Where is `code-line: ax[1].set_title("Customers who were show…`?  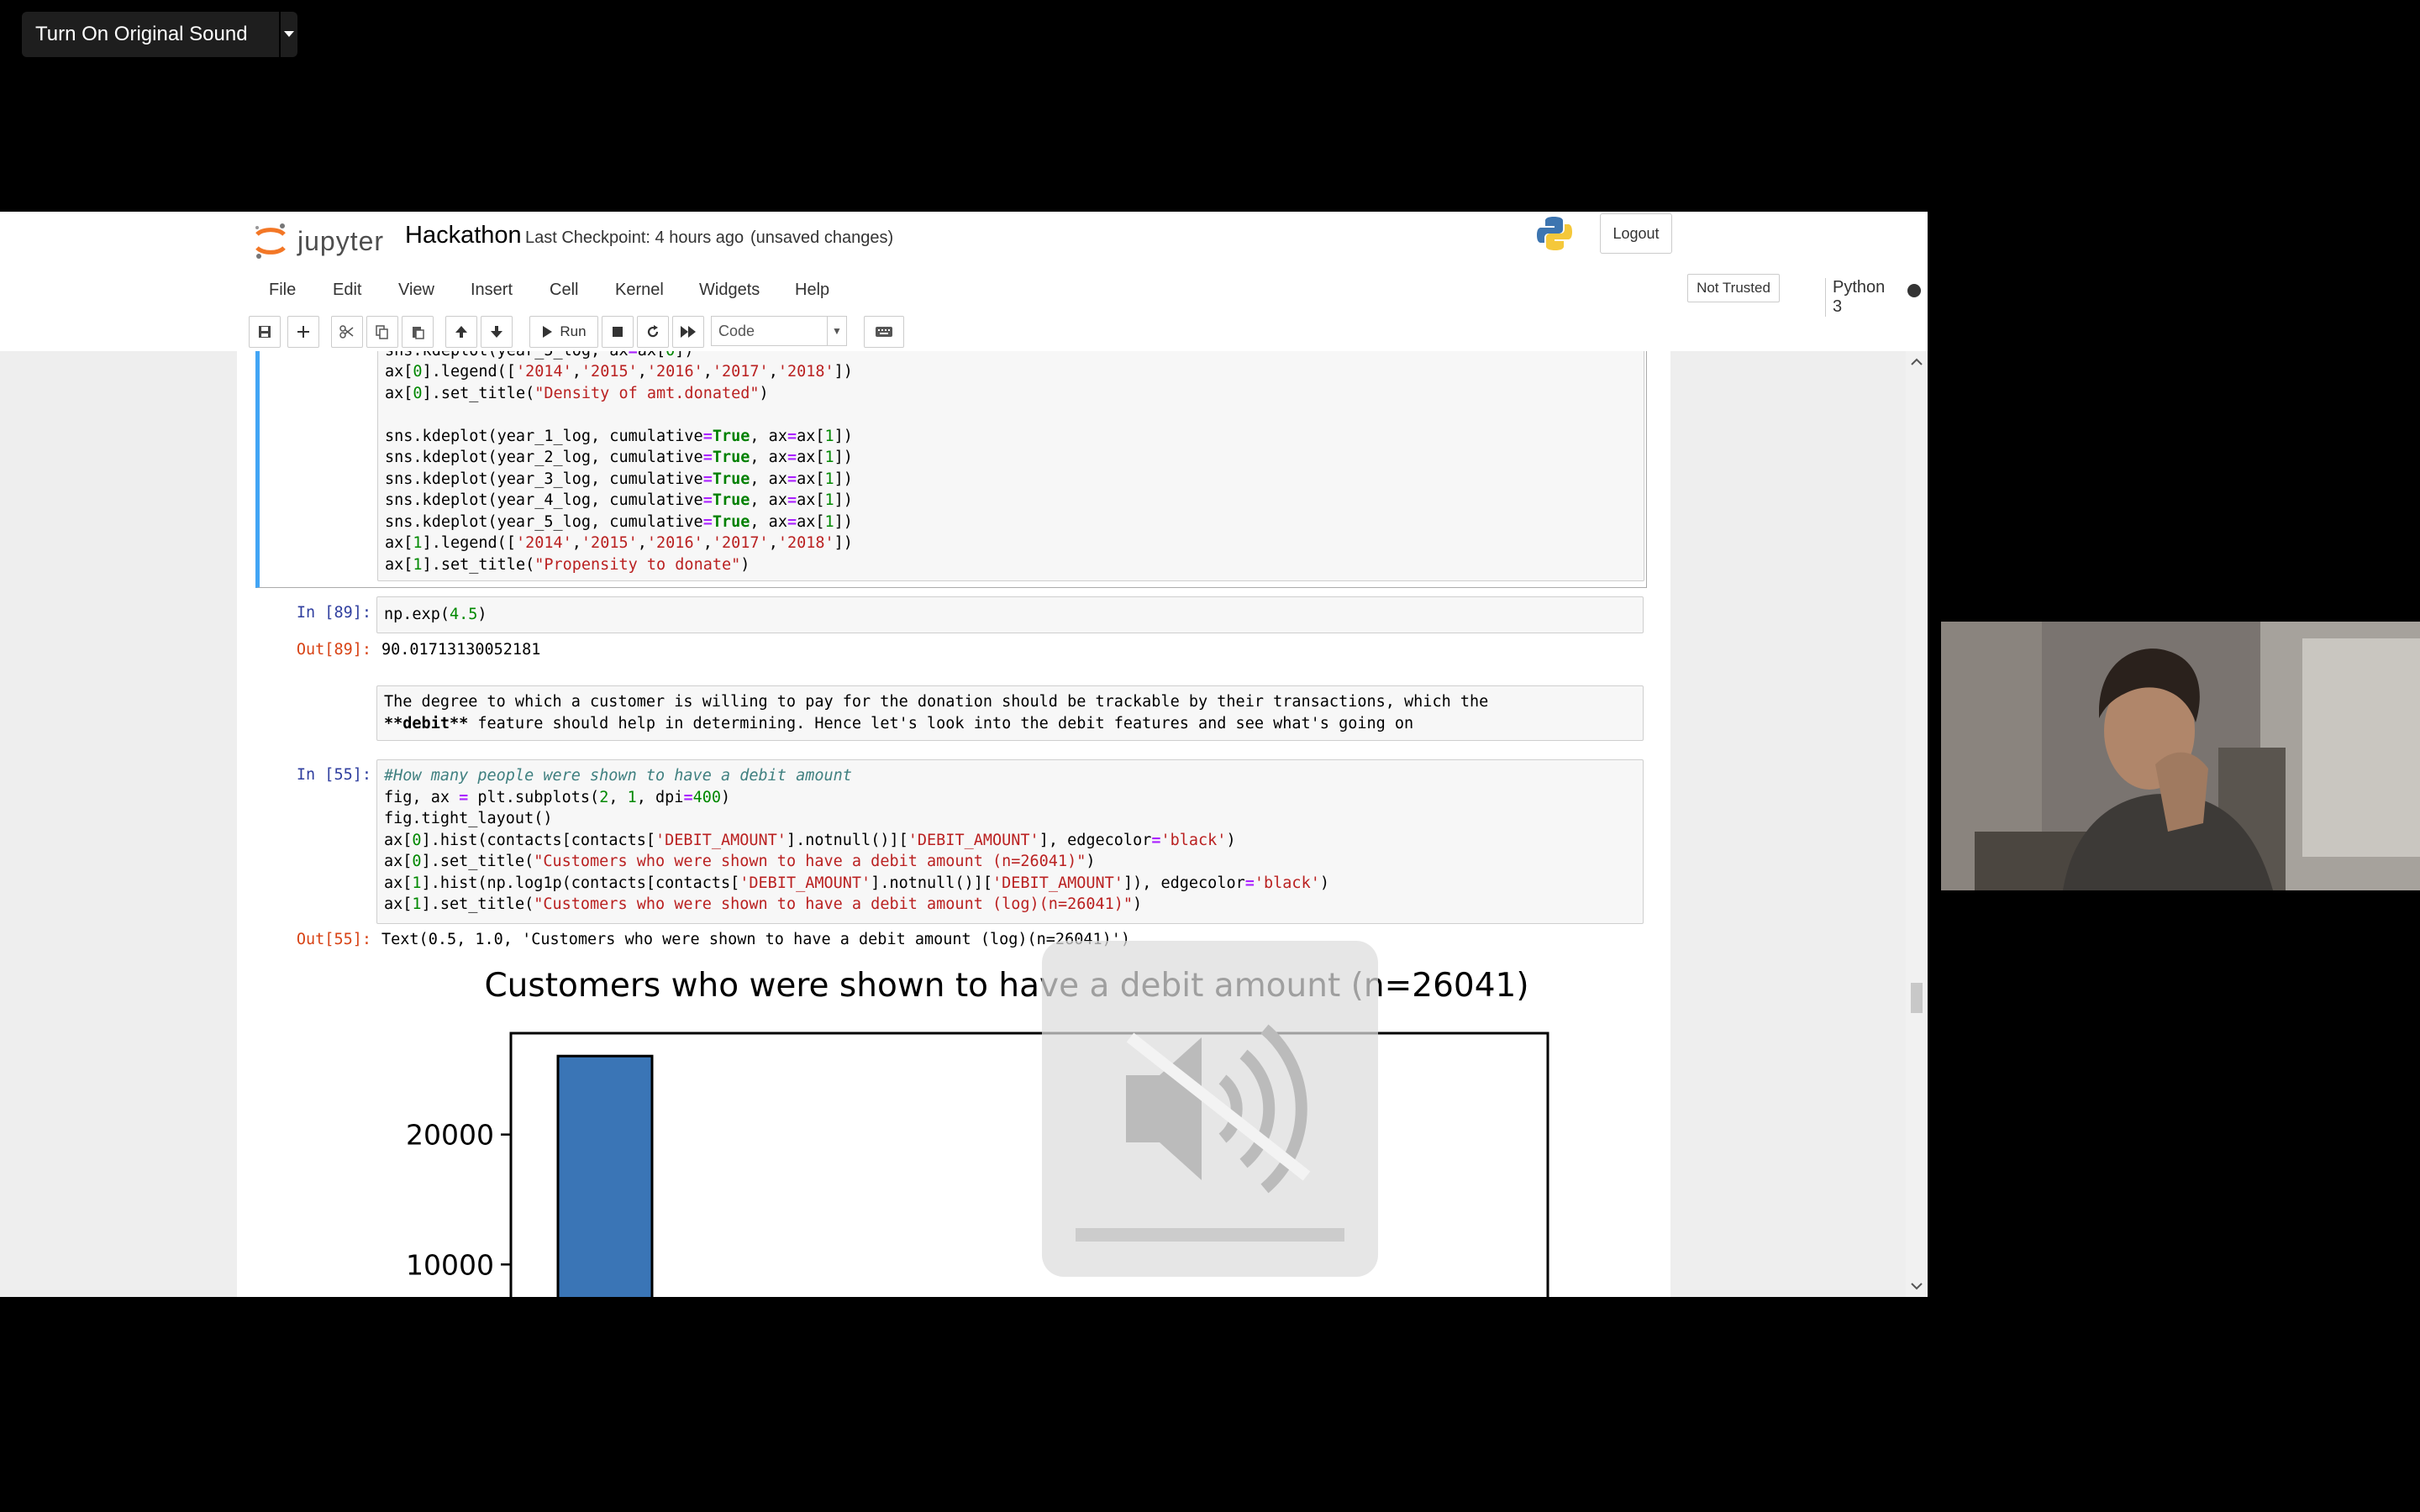 code-line: ax[1].set_title("Customers who were show… is located at coordinates (764, 904).